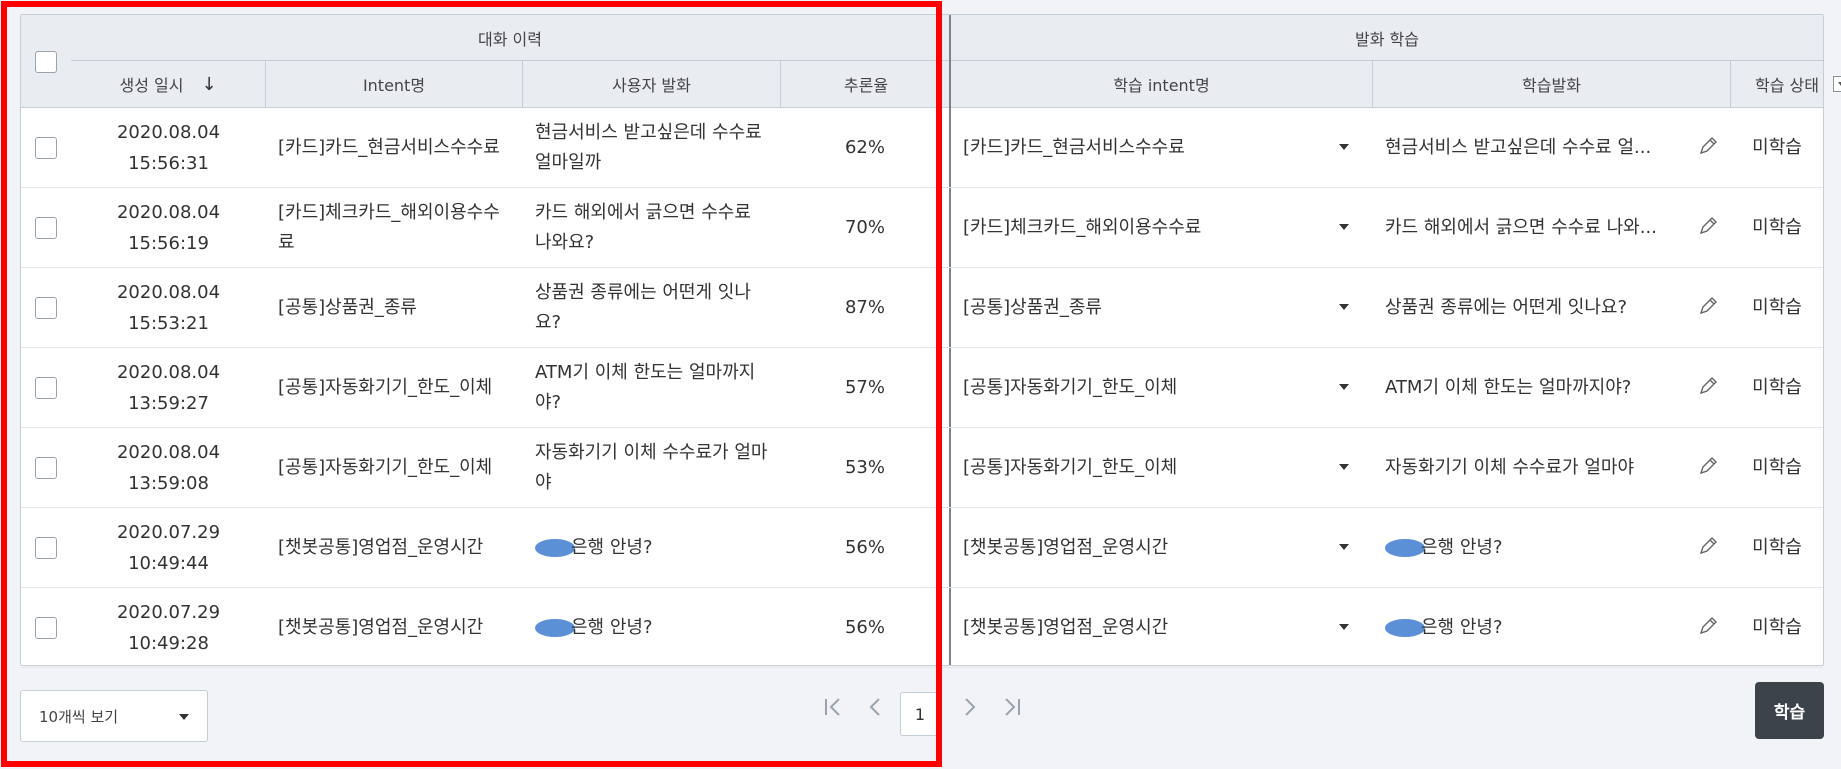 The width and height of the screenshot is (1841, 769). I want to click on column-header-learn-status: 학습 상태, so click(1786, 84).